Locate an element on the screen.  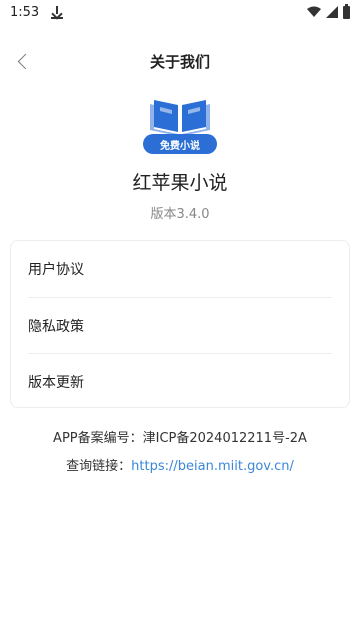
back-button is located at coordinates (22, 61).